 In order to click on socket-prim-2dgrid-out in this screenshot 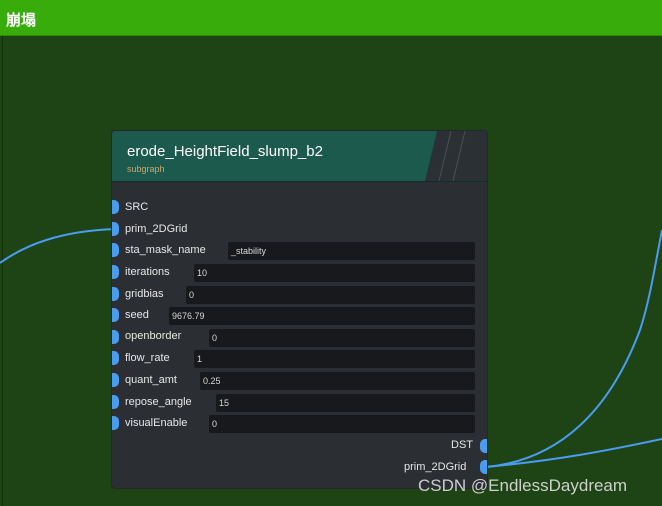, I will do `click(483, 467)`.